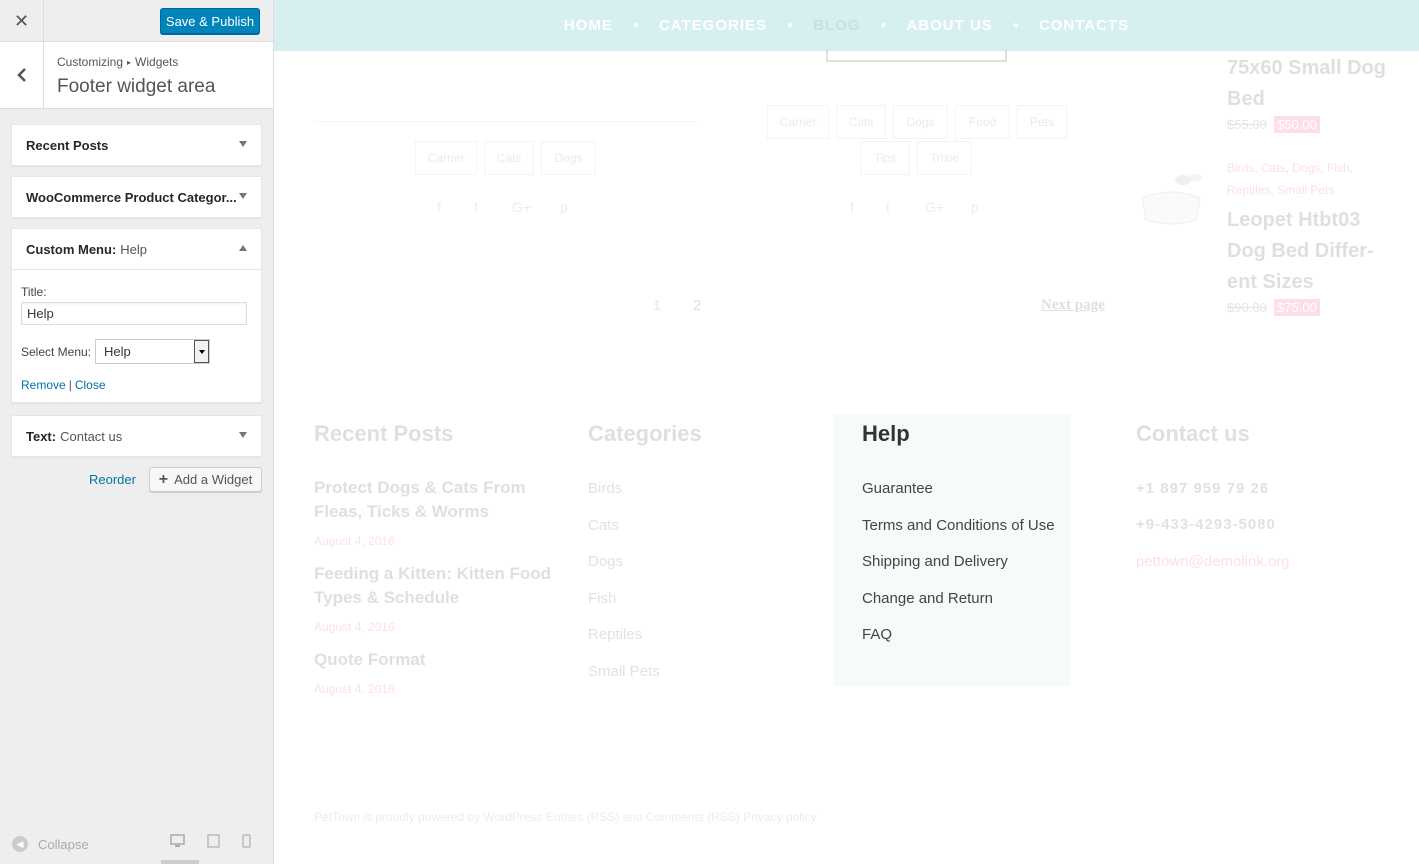 The height and width of the screenshot is (864, 1419). I want to click on widget-header: Recent Posts, so click(136, 145).